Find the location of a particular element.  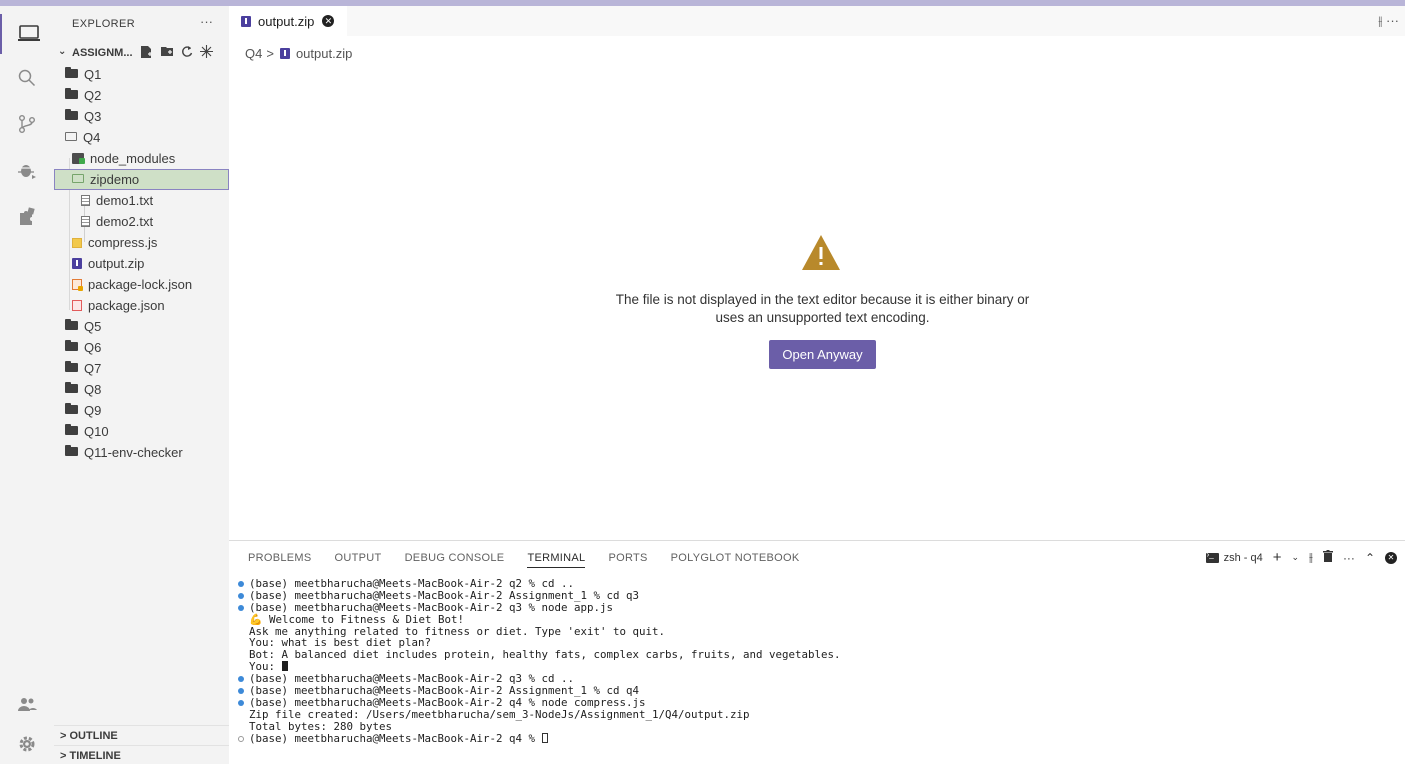

tab-terminal: TERMINAL is located at coordinates (556, 560).